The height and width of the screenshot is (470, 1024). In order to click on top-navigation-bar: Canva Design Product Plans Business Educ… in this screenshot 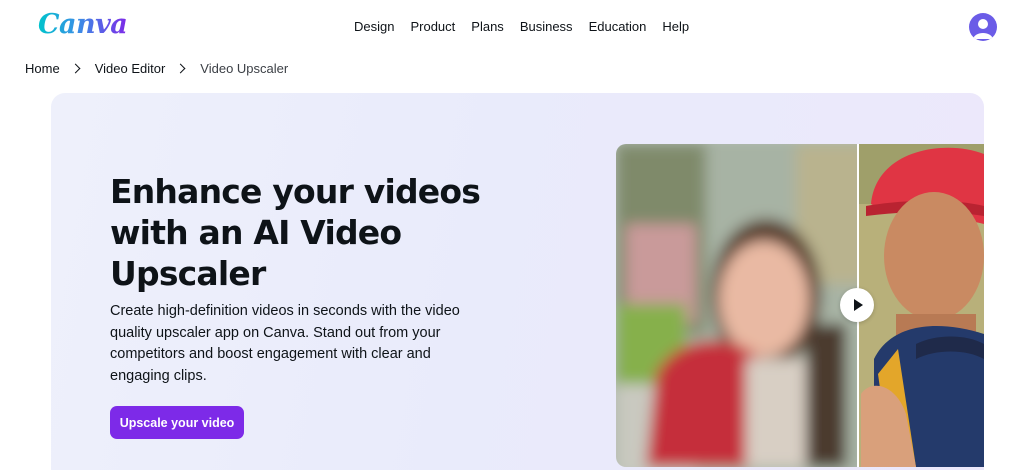, I will do `click(512, 27)`.